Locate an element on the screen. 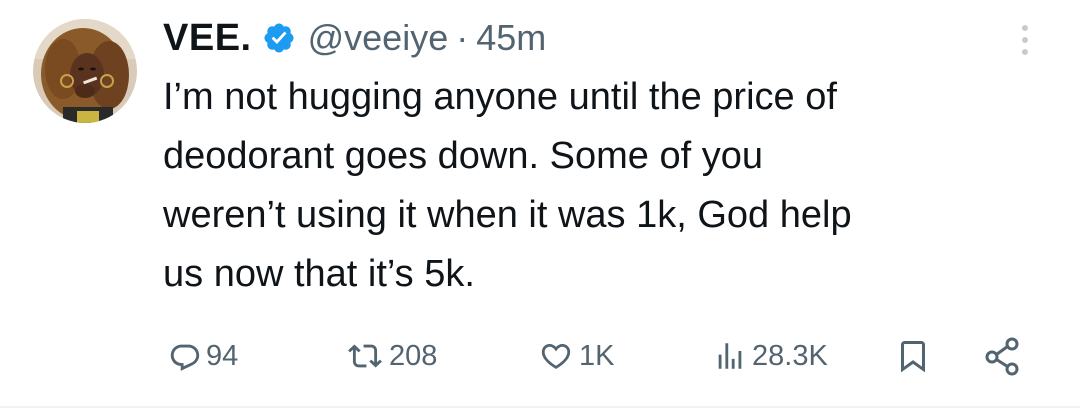 Image resolution: width=1080 pixels, height=412 pixels. views-icon is located at coordinates (730, 356).